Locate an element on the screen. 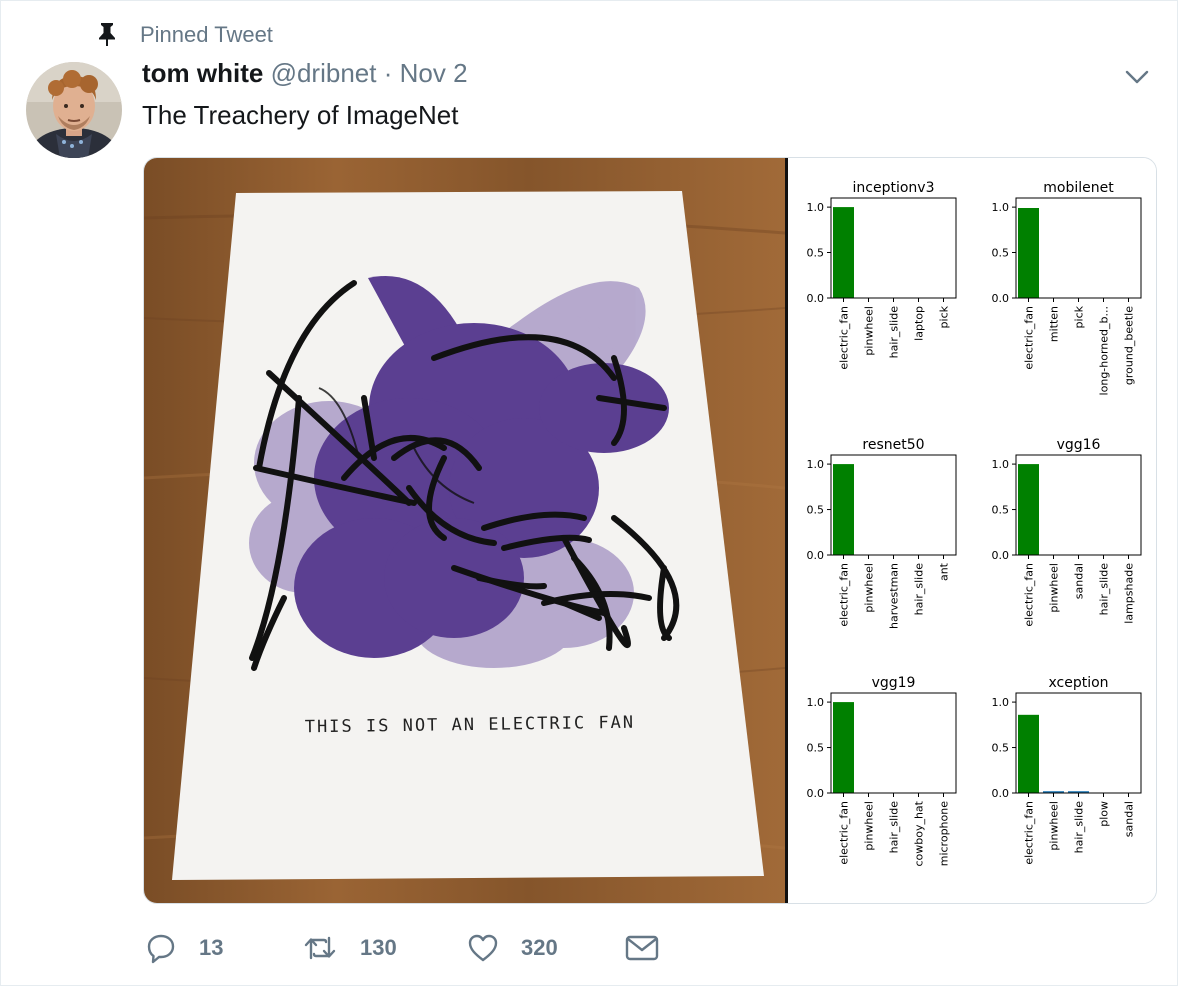  tweet-text: The Treachery of ImageNet is located at coordinates (300, 115).